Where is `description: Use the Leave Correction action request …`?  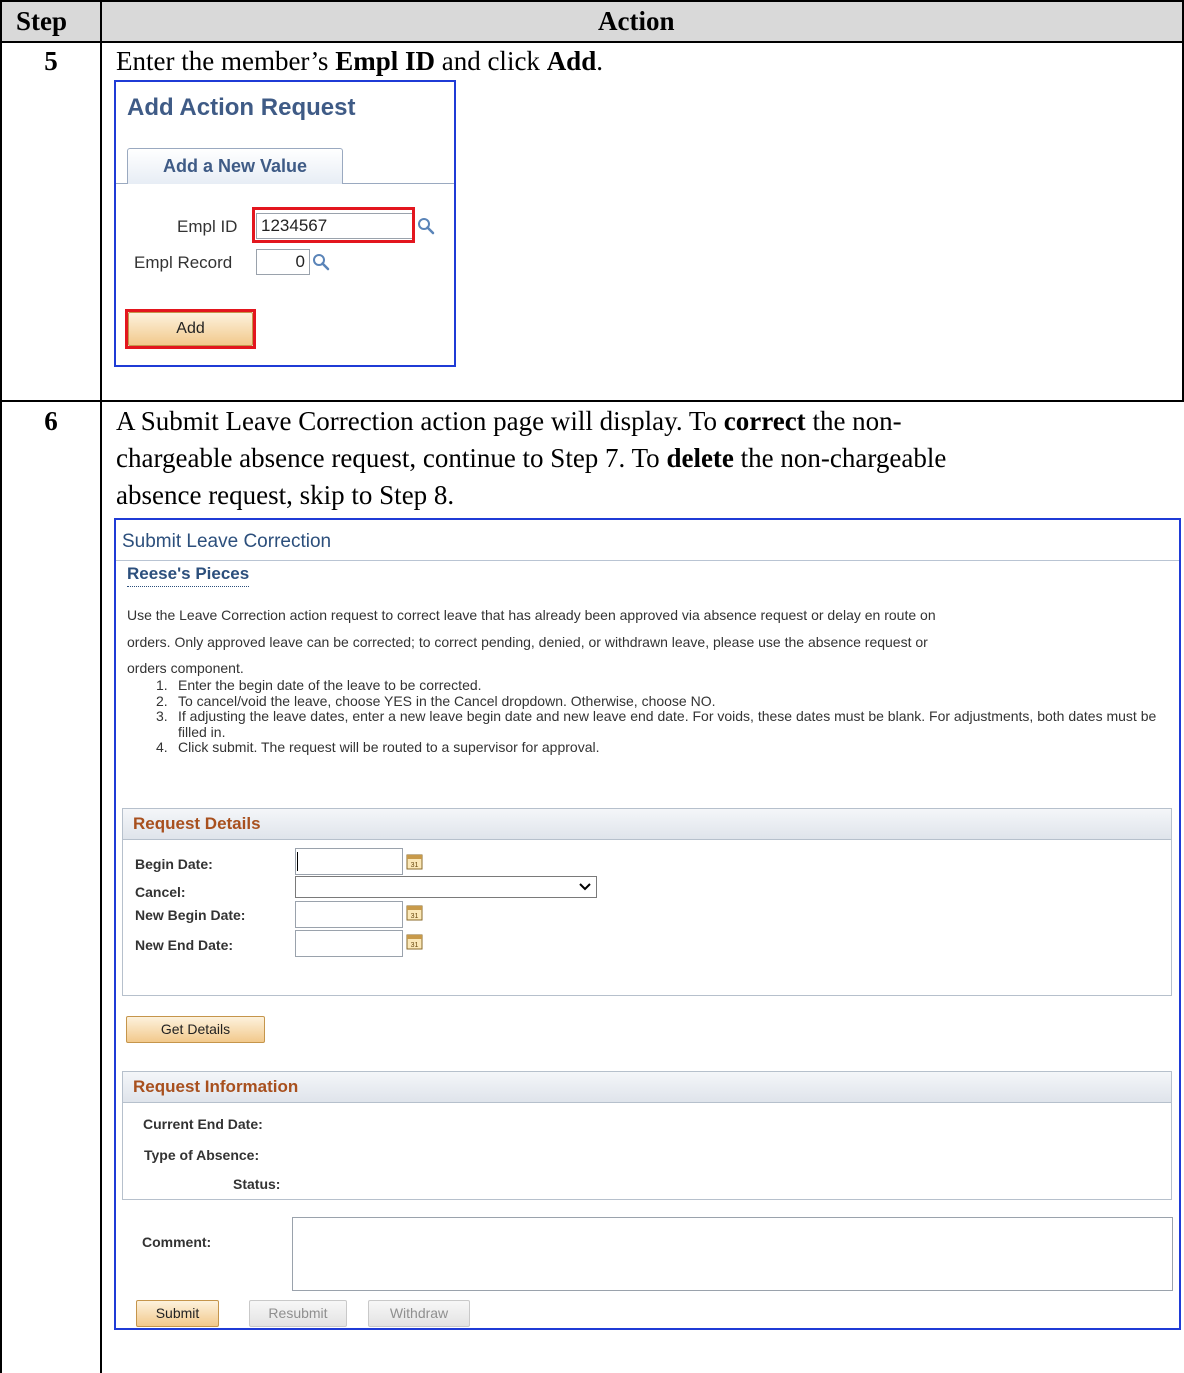
description: Use the Leave Correction action request … is located at coordinates (531, 641).